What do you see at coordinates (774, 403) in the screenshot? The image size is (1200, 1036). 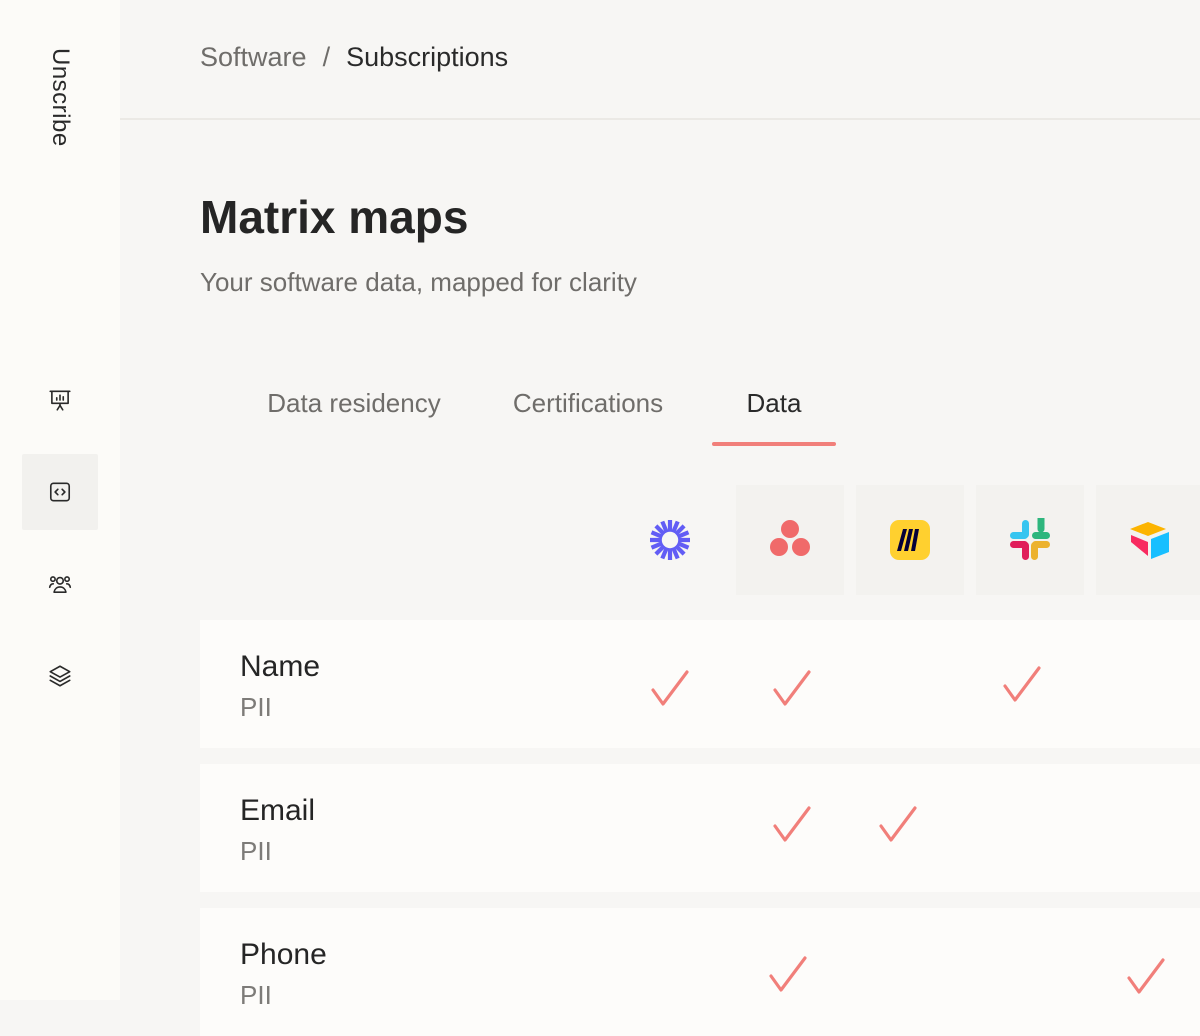 I see `tab-label: Data` at bounding box center [774, 403].